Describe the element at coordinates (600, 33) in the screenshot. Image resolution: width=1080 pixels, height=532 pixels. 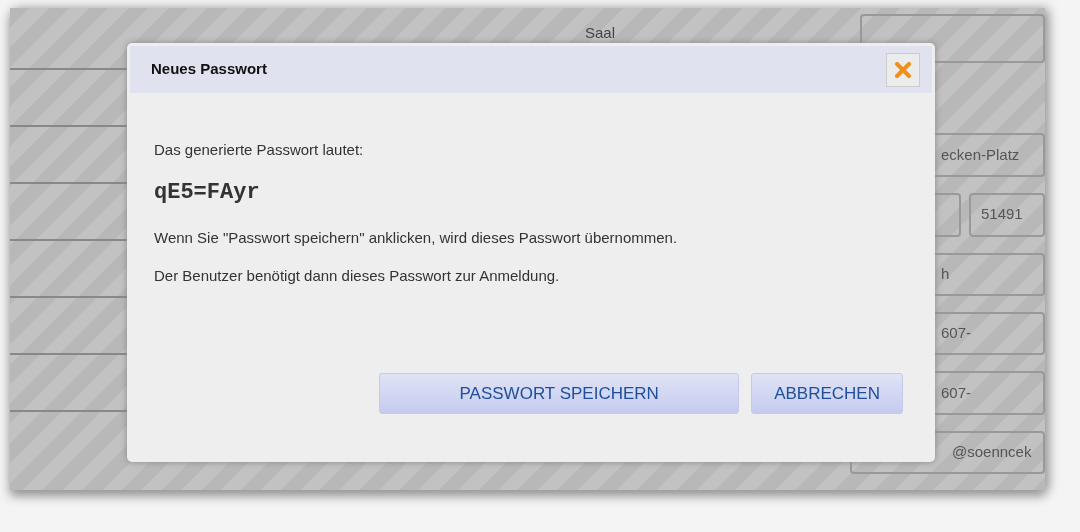
I see `field-label: Saal` at that location.